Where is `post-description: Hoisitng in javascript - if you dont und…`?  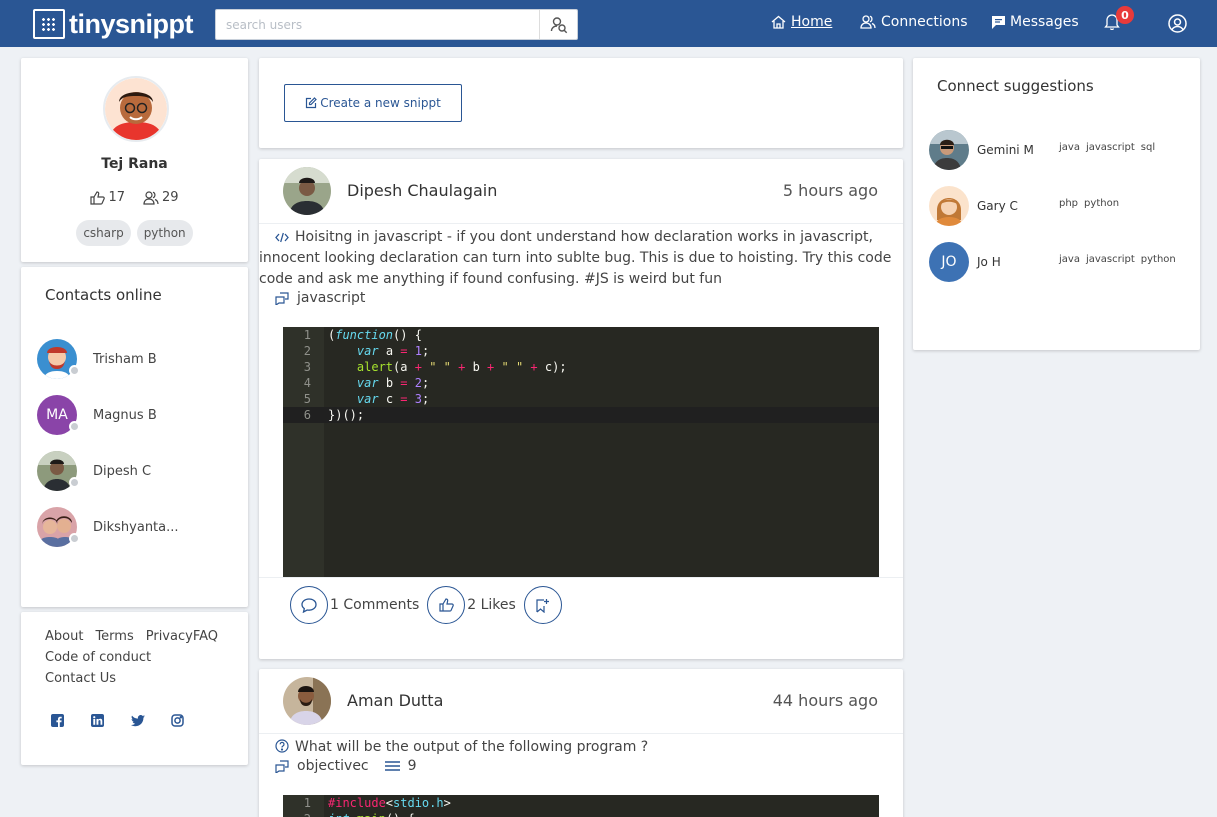 post-description: Hoisitng in javascript - if you dont und… is located at coordinates (577, 258).